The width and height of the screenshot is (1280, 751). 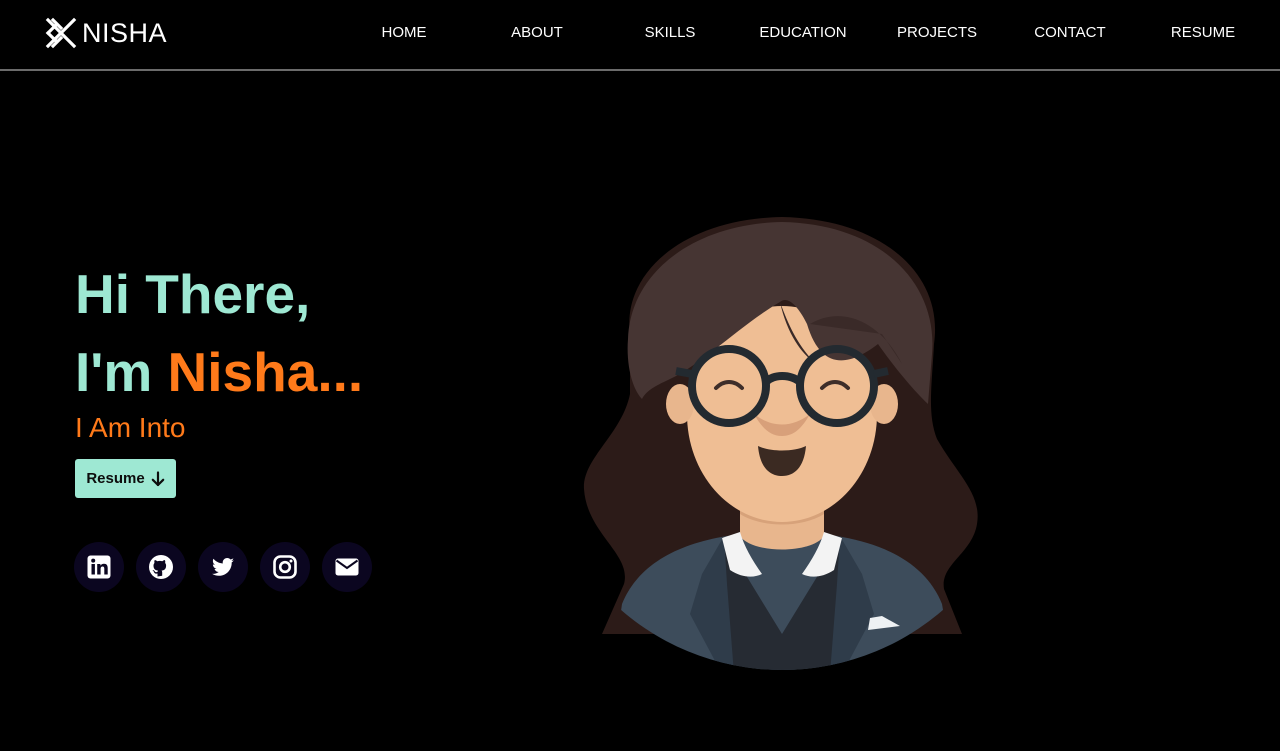 What do you see at coordinates (1203, 34) in the screenshot?
I see `nav-resume: RESUME` at bounding box center [1203, 34].